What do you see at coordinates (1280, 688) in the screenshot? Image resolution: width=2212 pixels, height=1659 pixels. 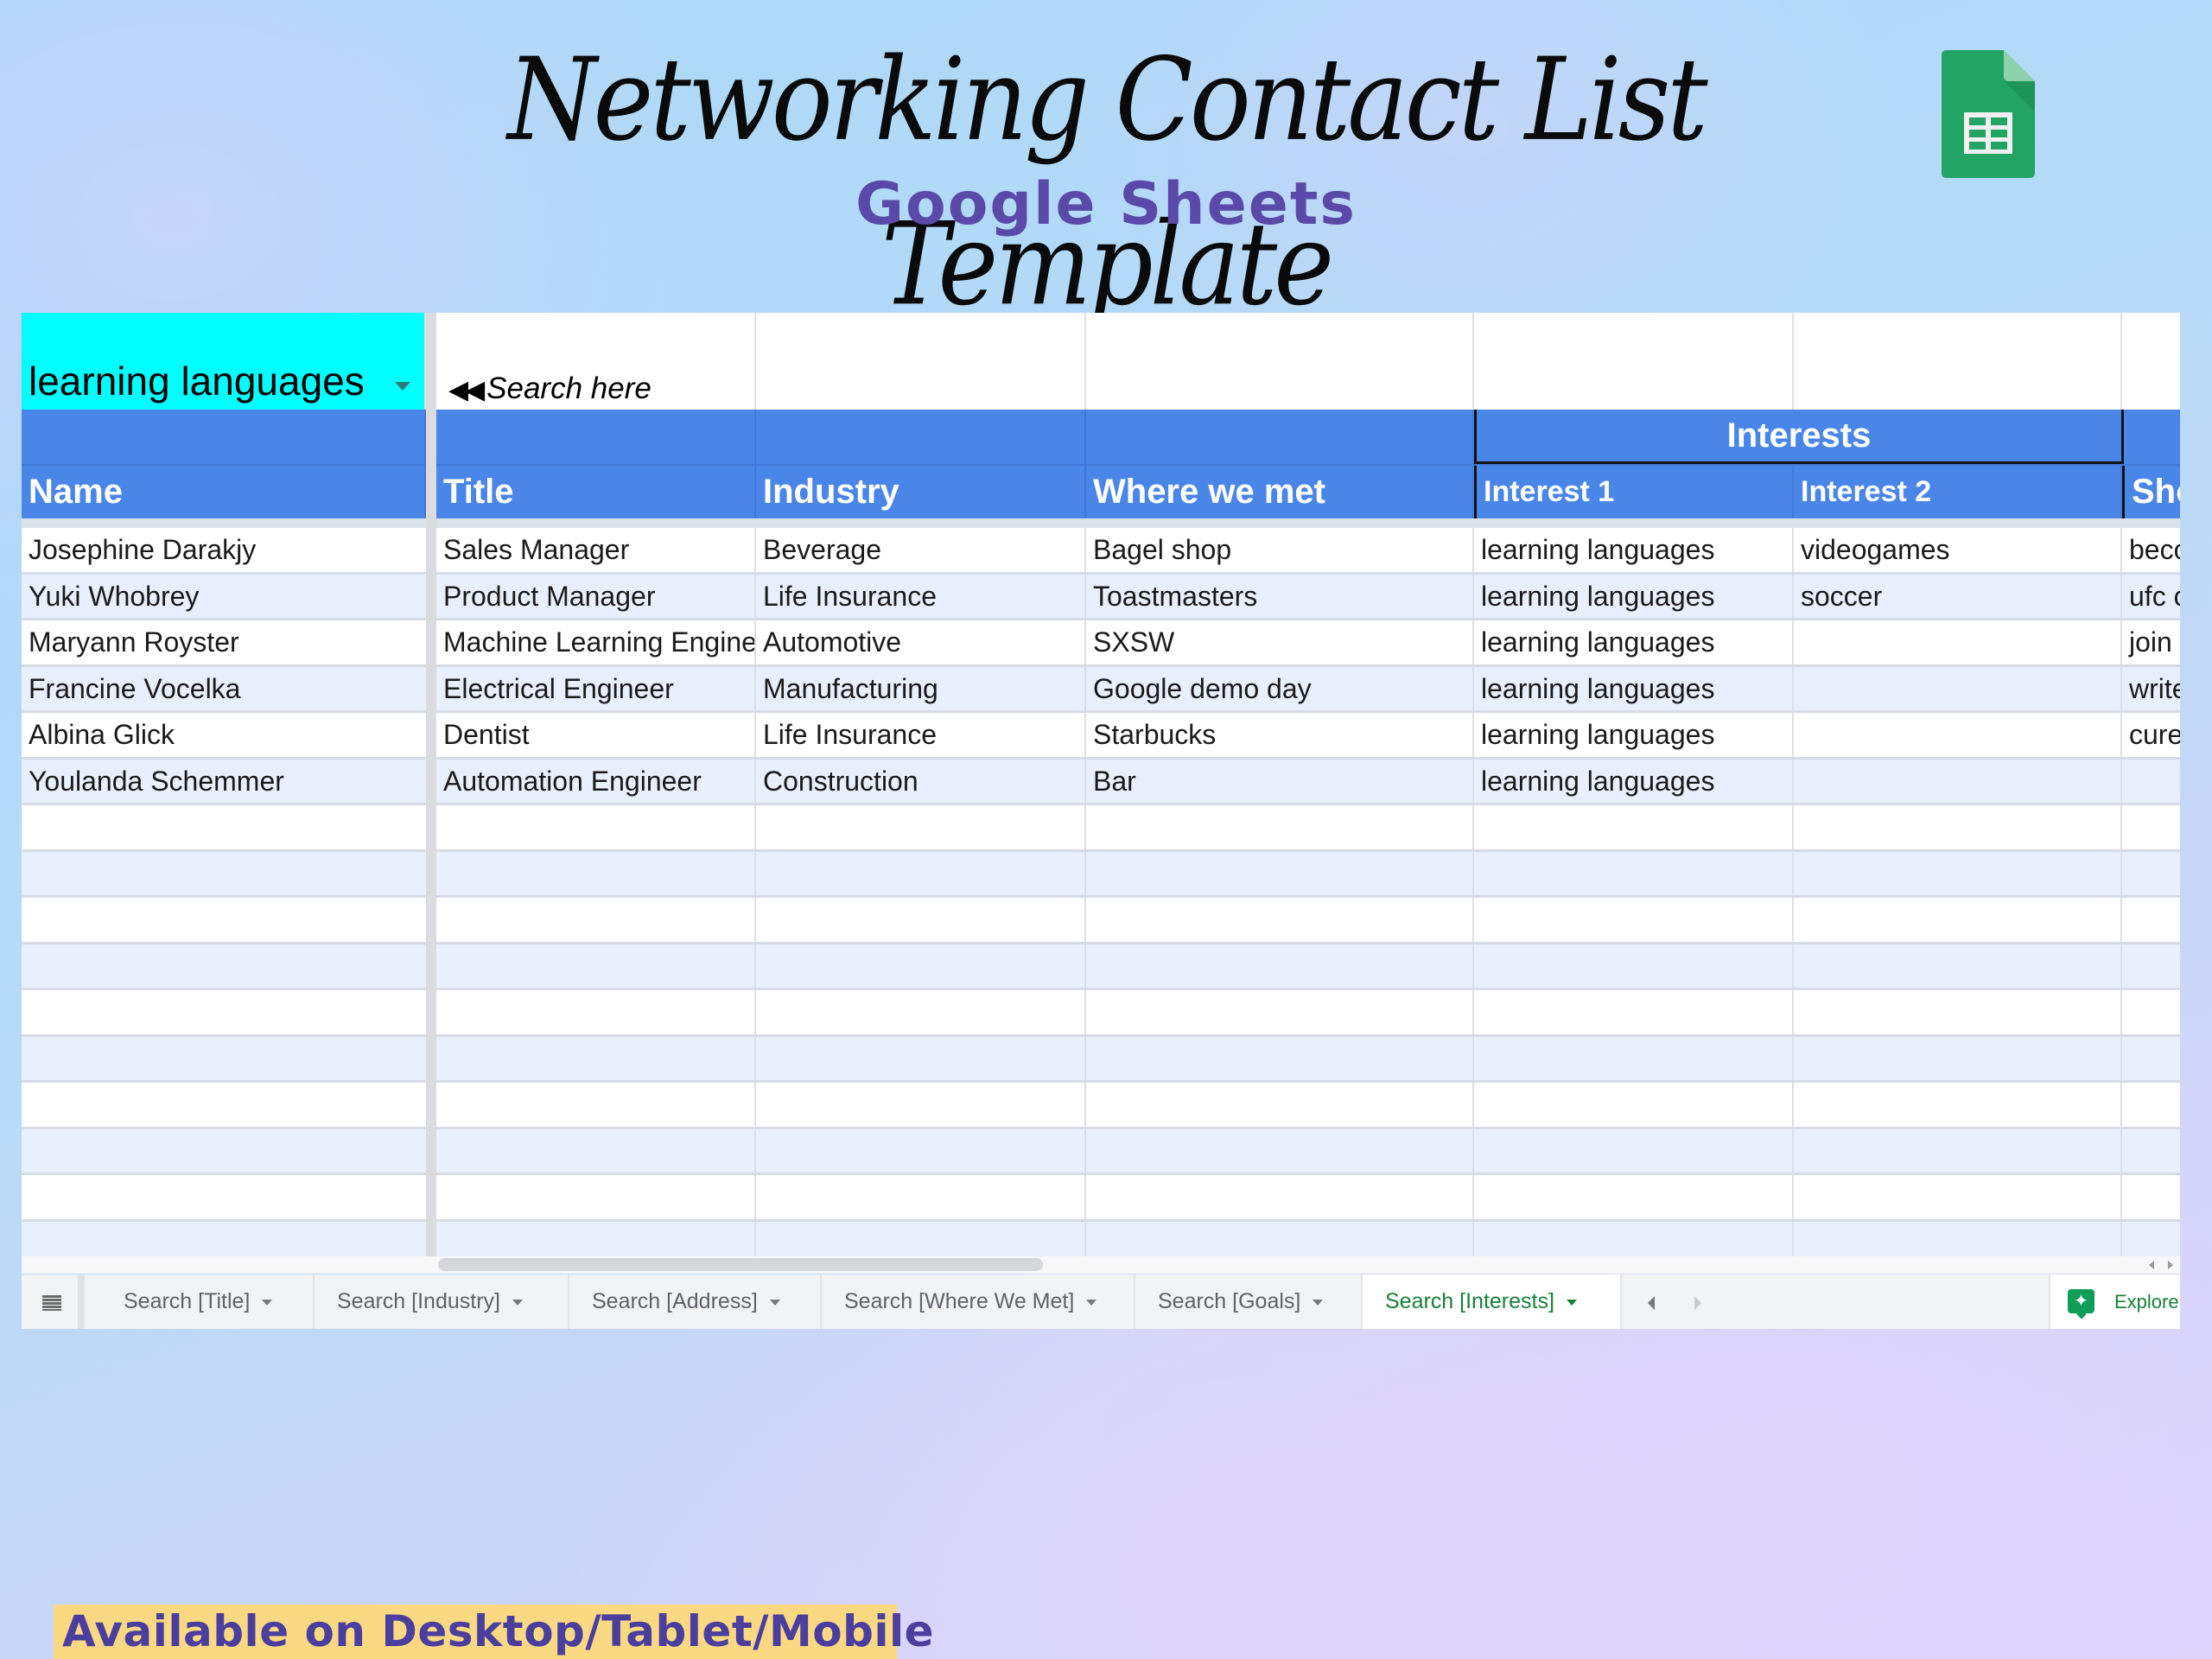 I see `cell-where-we-met: Google demo day` at bounding box center [1280, 688].